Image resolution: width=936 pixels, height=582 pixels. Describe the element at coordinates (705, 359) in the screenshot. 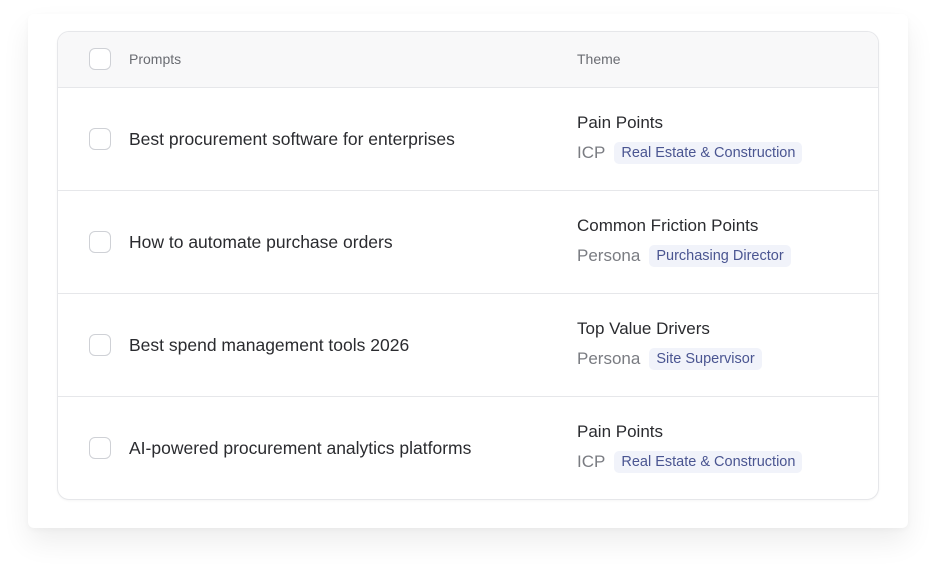

I see `meta-tag: Site Supervisor` at that location.